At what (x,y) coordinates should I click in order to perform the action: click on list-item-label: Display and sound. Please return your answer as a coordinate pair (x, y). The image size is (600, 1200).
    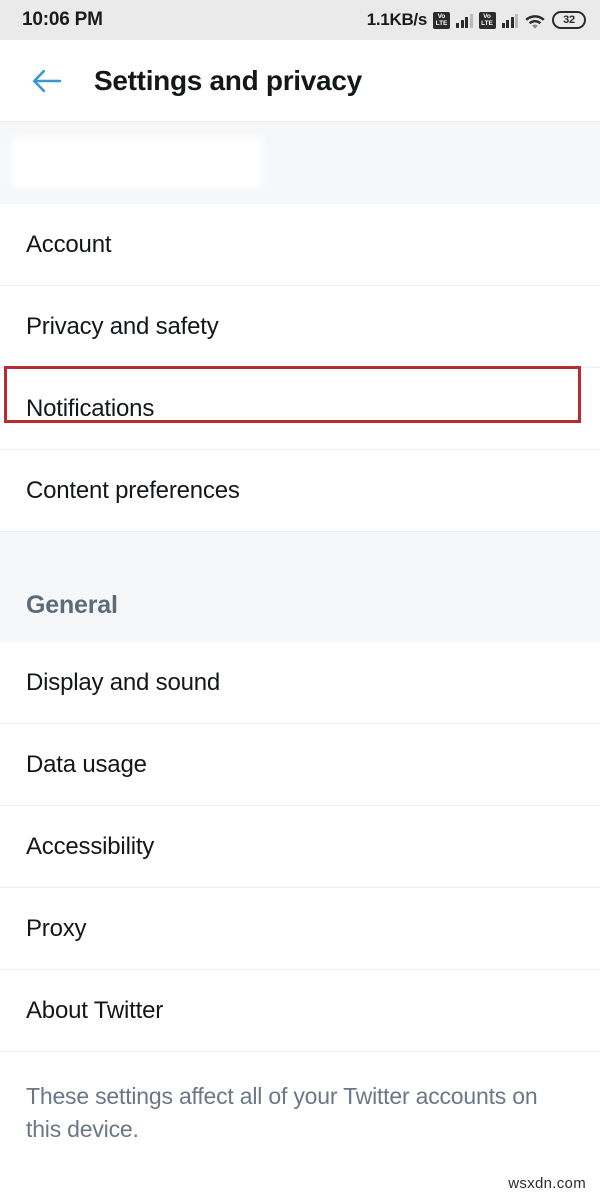
    Looking at the image, I should click on (123, 682).